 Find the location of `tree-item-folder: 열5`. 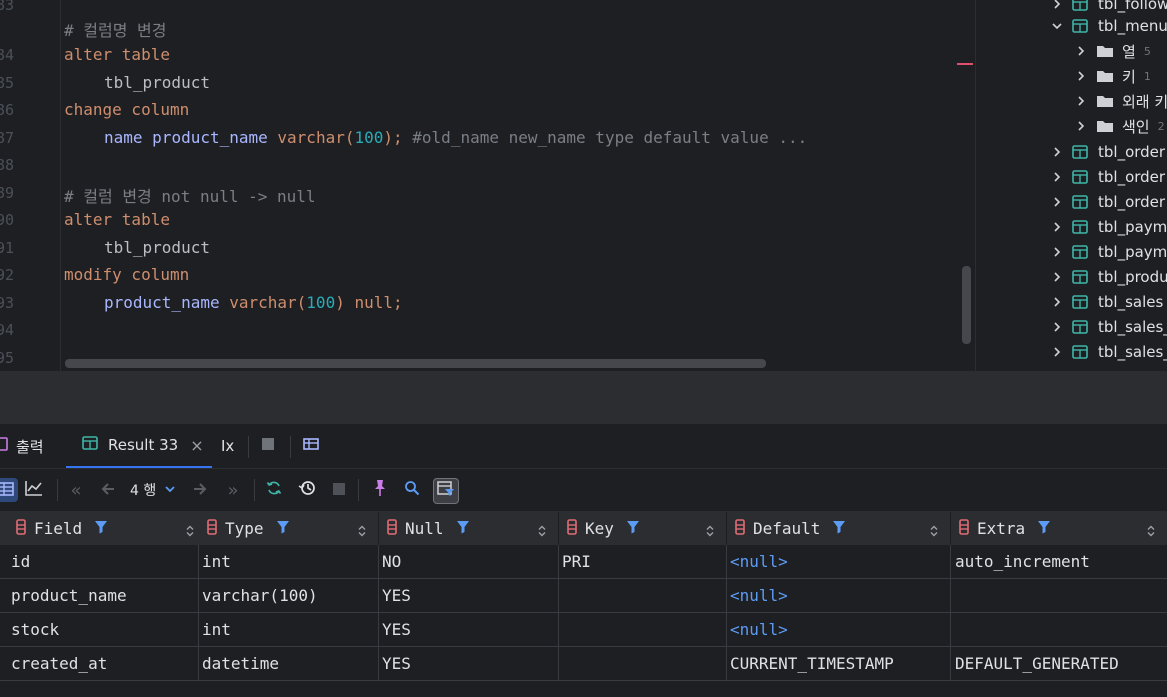

tree-item-folder: 열5 is located at coordinates (1112, 51).